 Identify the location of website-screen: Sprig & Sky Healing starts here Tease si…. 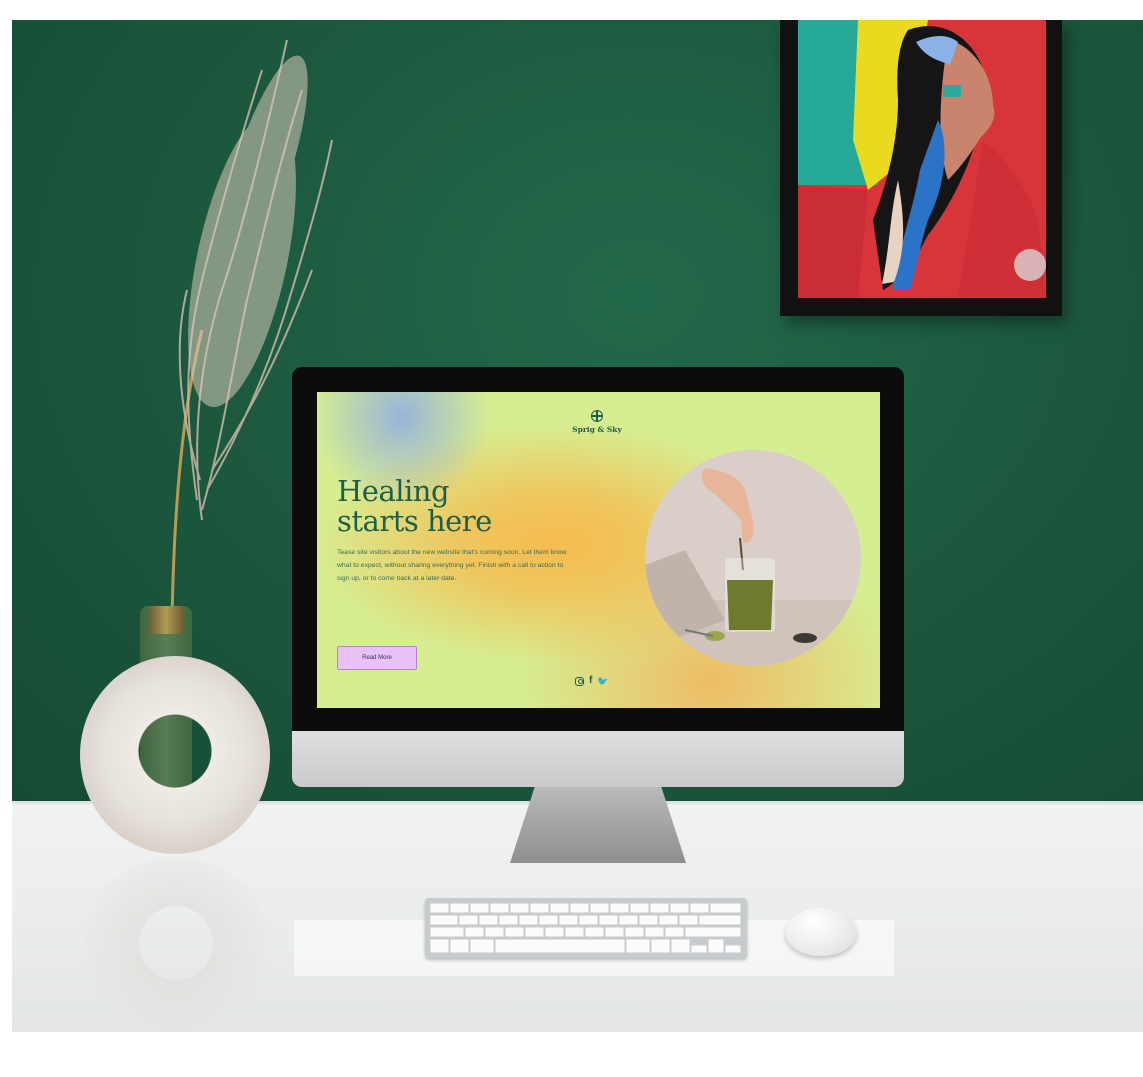
(598, 550).